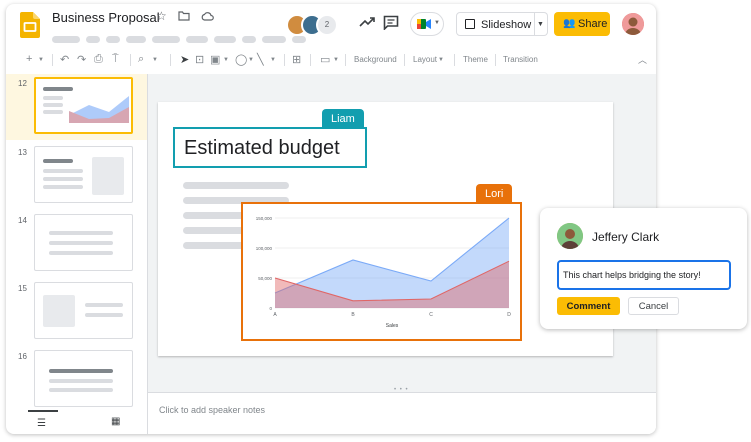 The image size is (751, 442). I want to click on document-title: Business Proposal, so click(106, 17).